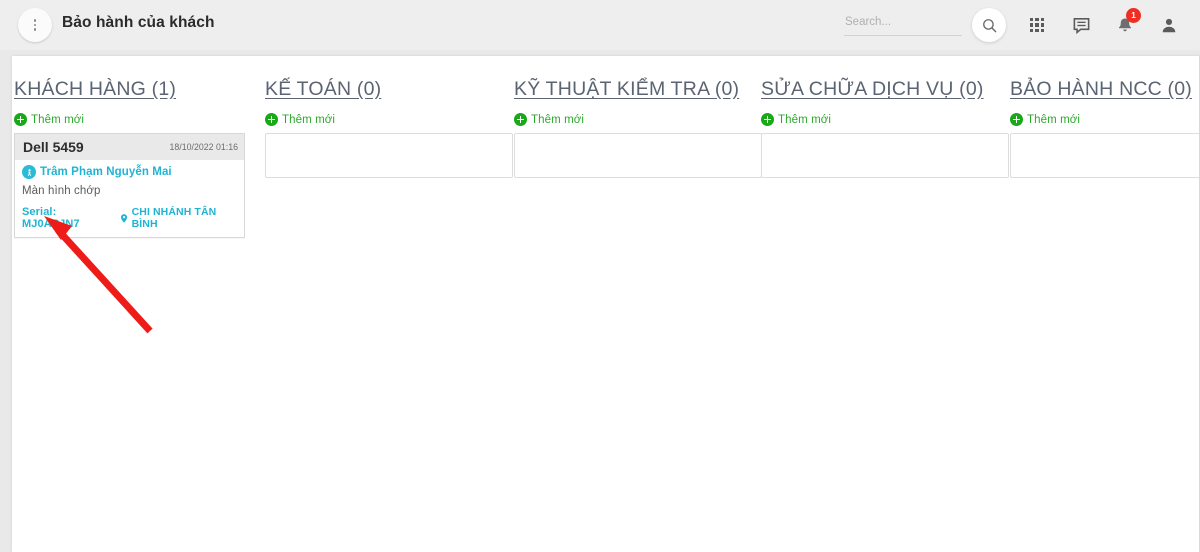 This screenshot has height=552, width=1200. I want to click on board-column-sua-chua-dich-vu: SỬA CHỮA DỊCH VỤ (0) Thêm mới, so click(885, 128).